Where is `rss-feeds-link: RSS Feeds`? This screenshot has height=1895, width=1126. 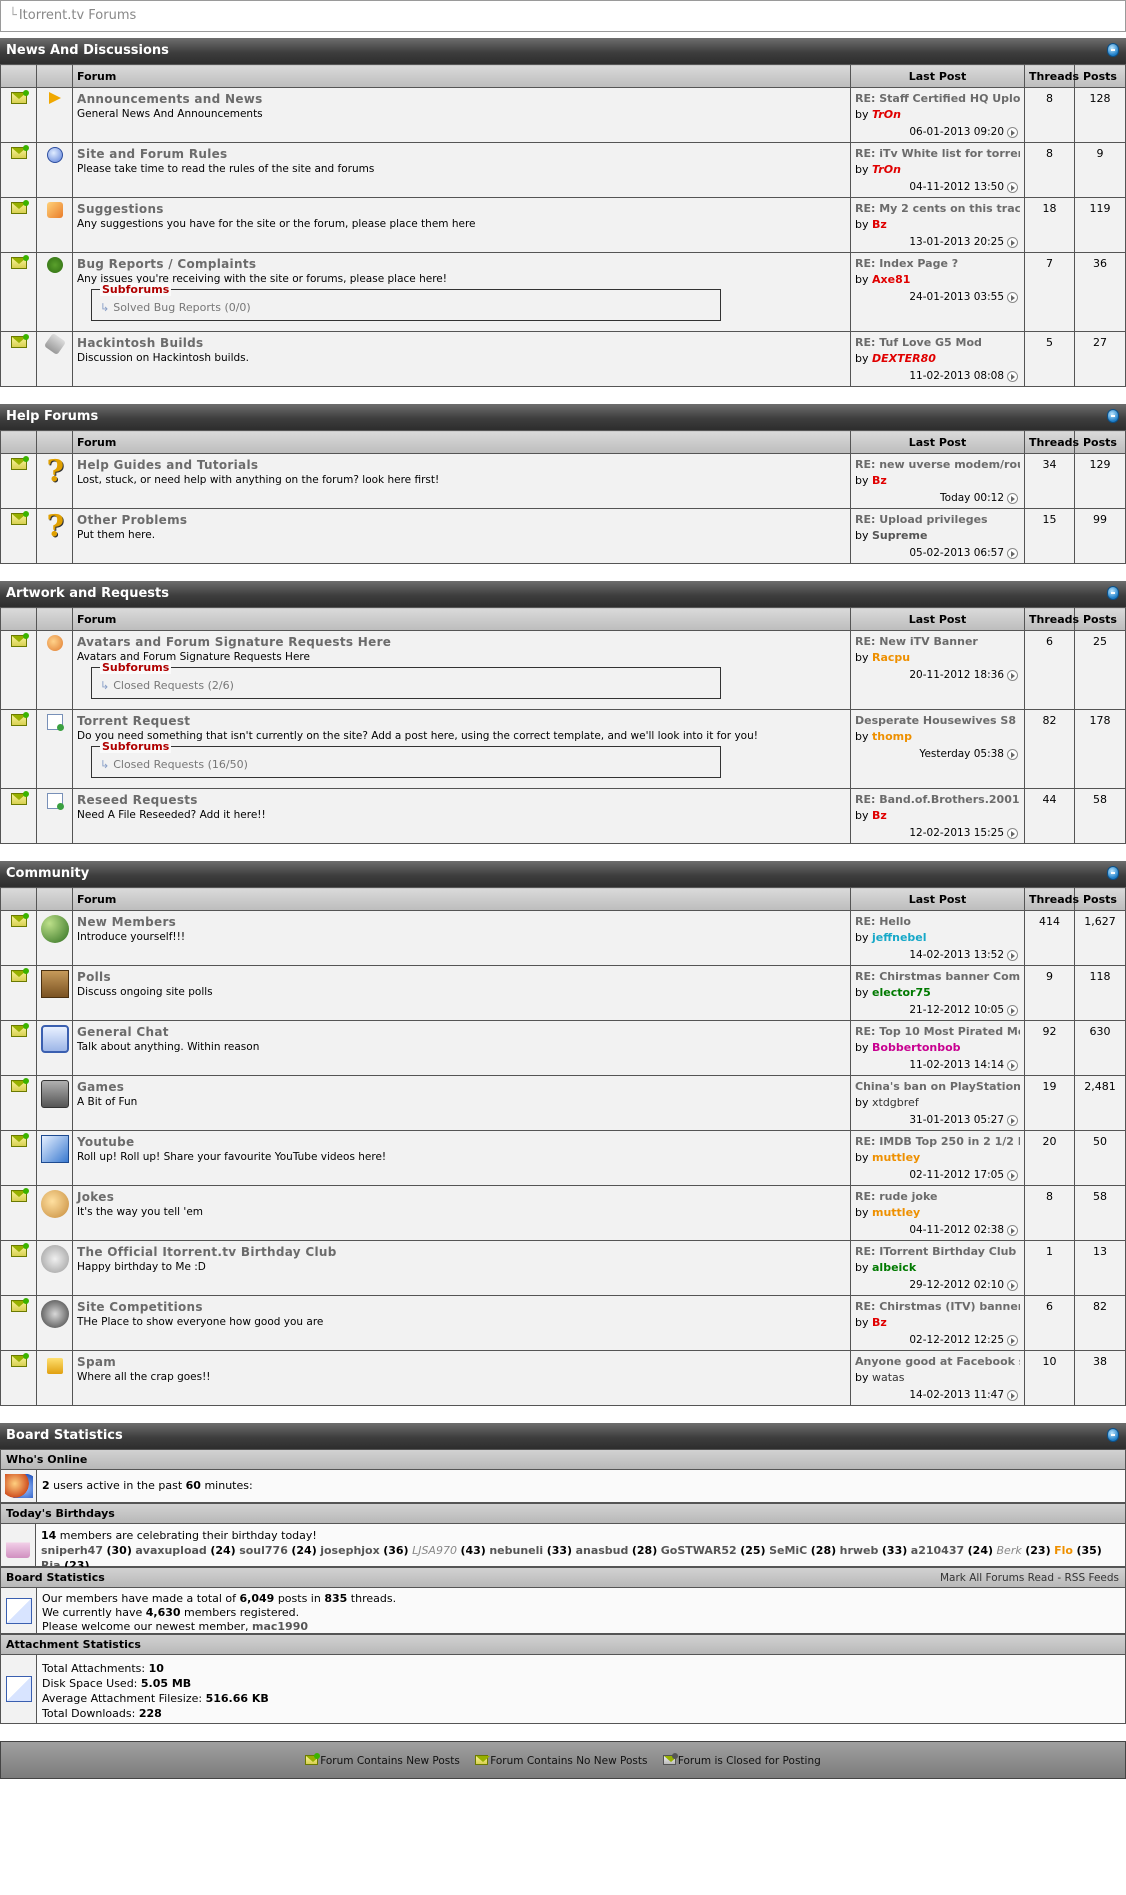 rss-feeds-link: RSS Feeds is located at coordinates (1092, 1578).